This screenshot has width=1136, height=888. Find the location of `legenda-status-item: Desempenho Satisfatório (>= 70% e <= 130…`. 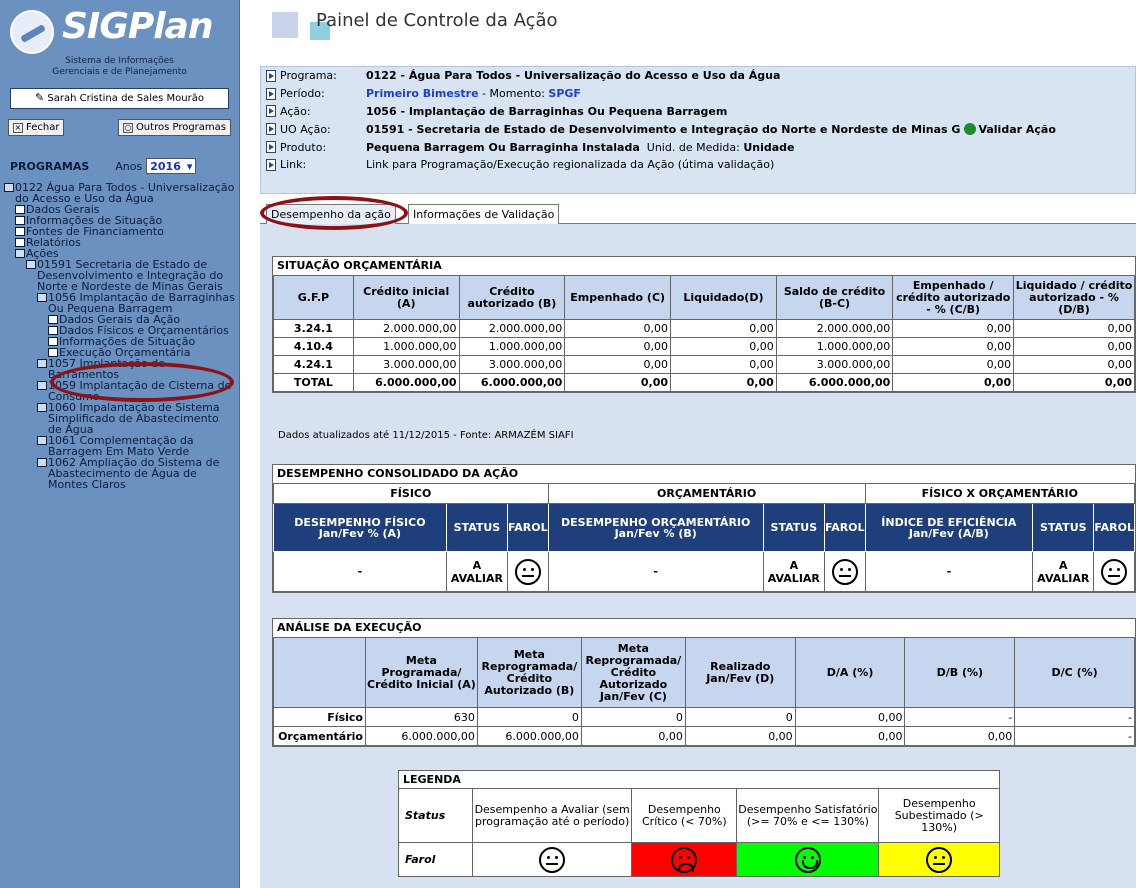

legenda-status-item: Desempenho Satisfatório (>= 70% e <= 130… is located at coordinates (808, 815).